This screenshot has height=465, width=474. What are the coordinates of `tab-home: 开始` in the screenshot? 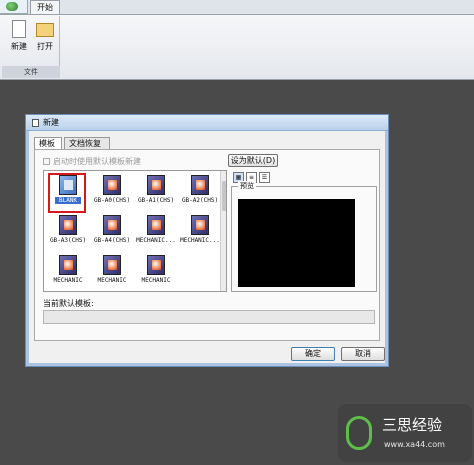 It's located at (45, 7).